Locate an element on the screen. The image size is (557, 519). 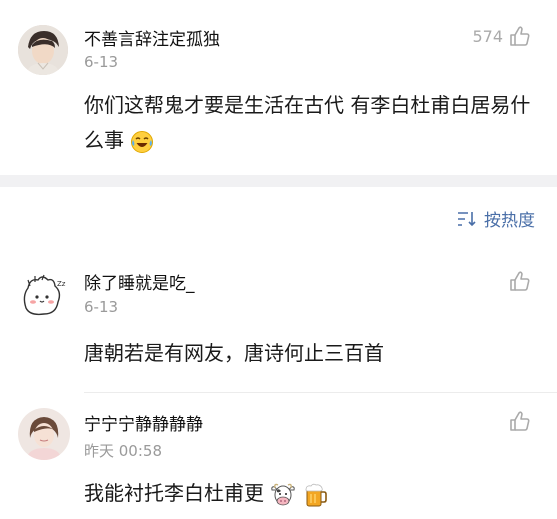
avatar: Zz is located at coordinates (44, 296).